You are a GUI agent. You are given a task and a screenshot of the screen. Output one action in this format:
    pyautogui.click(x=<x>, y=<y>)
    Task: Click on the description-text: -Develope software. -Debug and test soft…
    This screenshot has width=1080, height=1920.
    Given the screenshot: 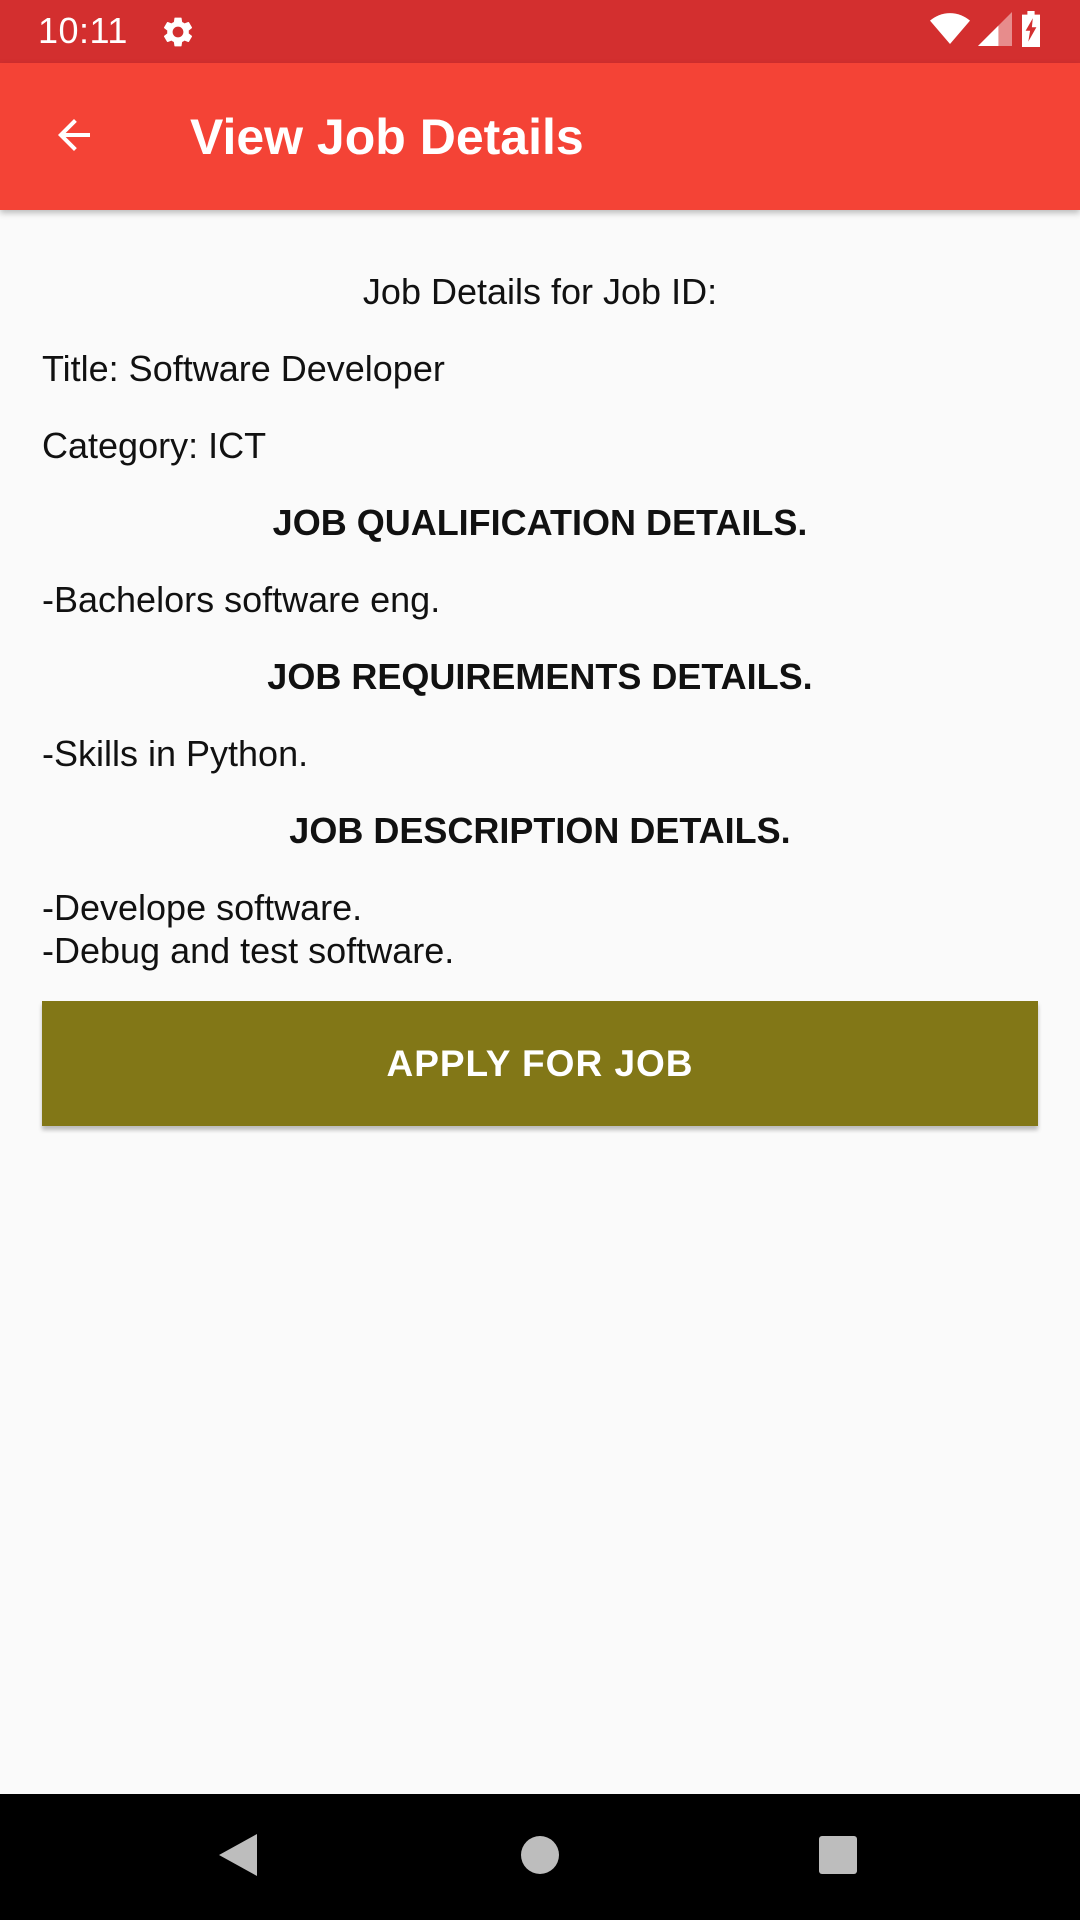 What is the action you would take?
    pyautogui.click(x=248, y=929)
    